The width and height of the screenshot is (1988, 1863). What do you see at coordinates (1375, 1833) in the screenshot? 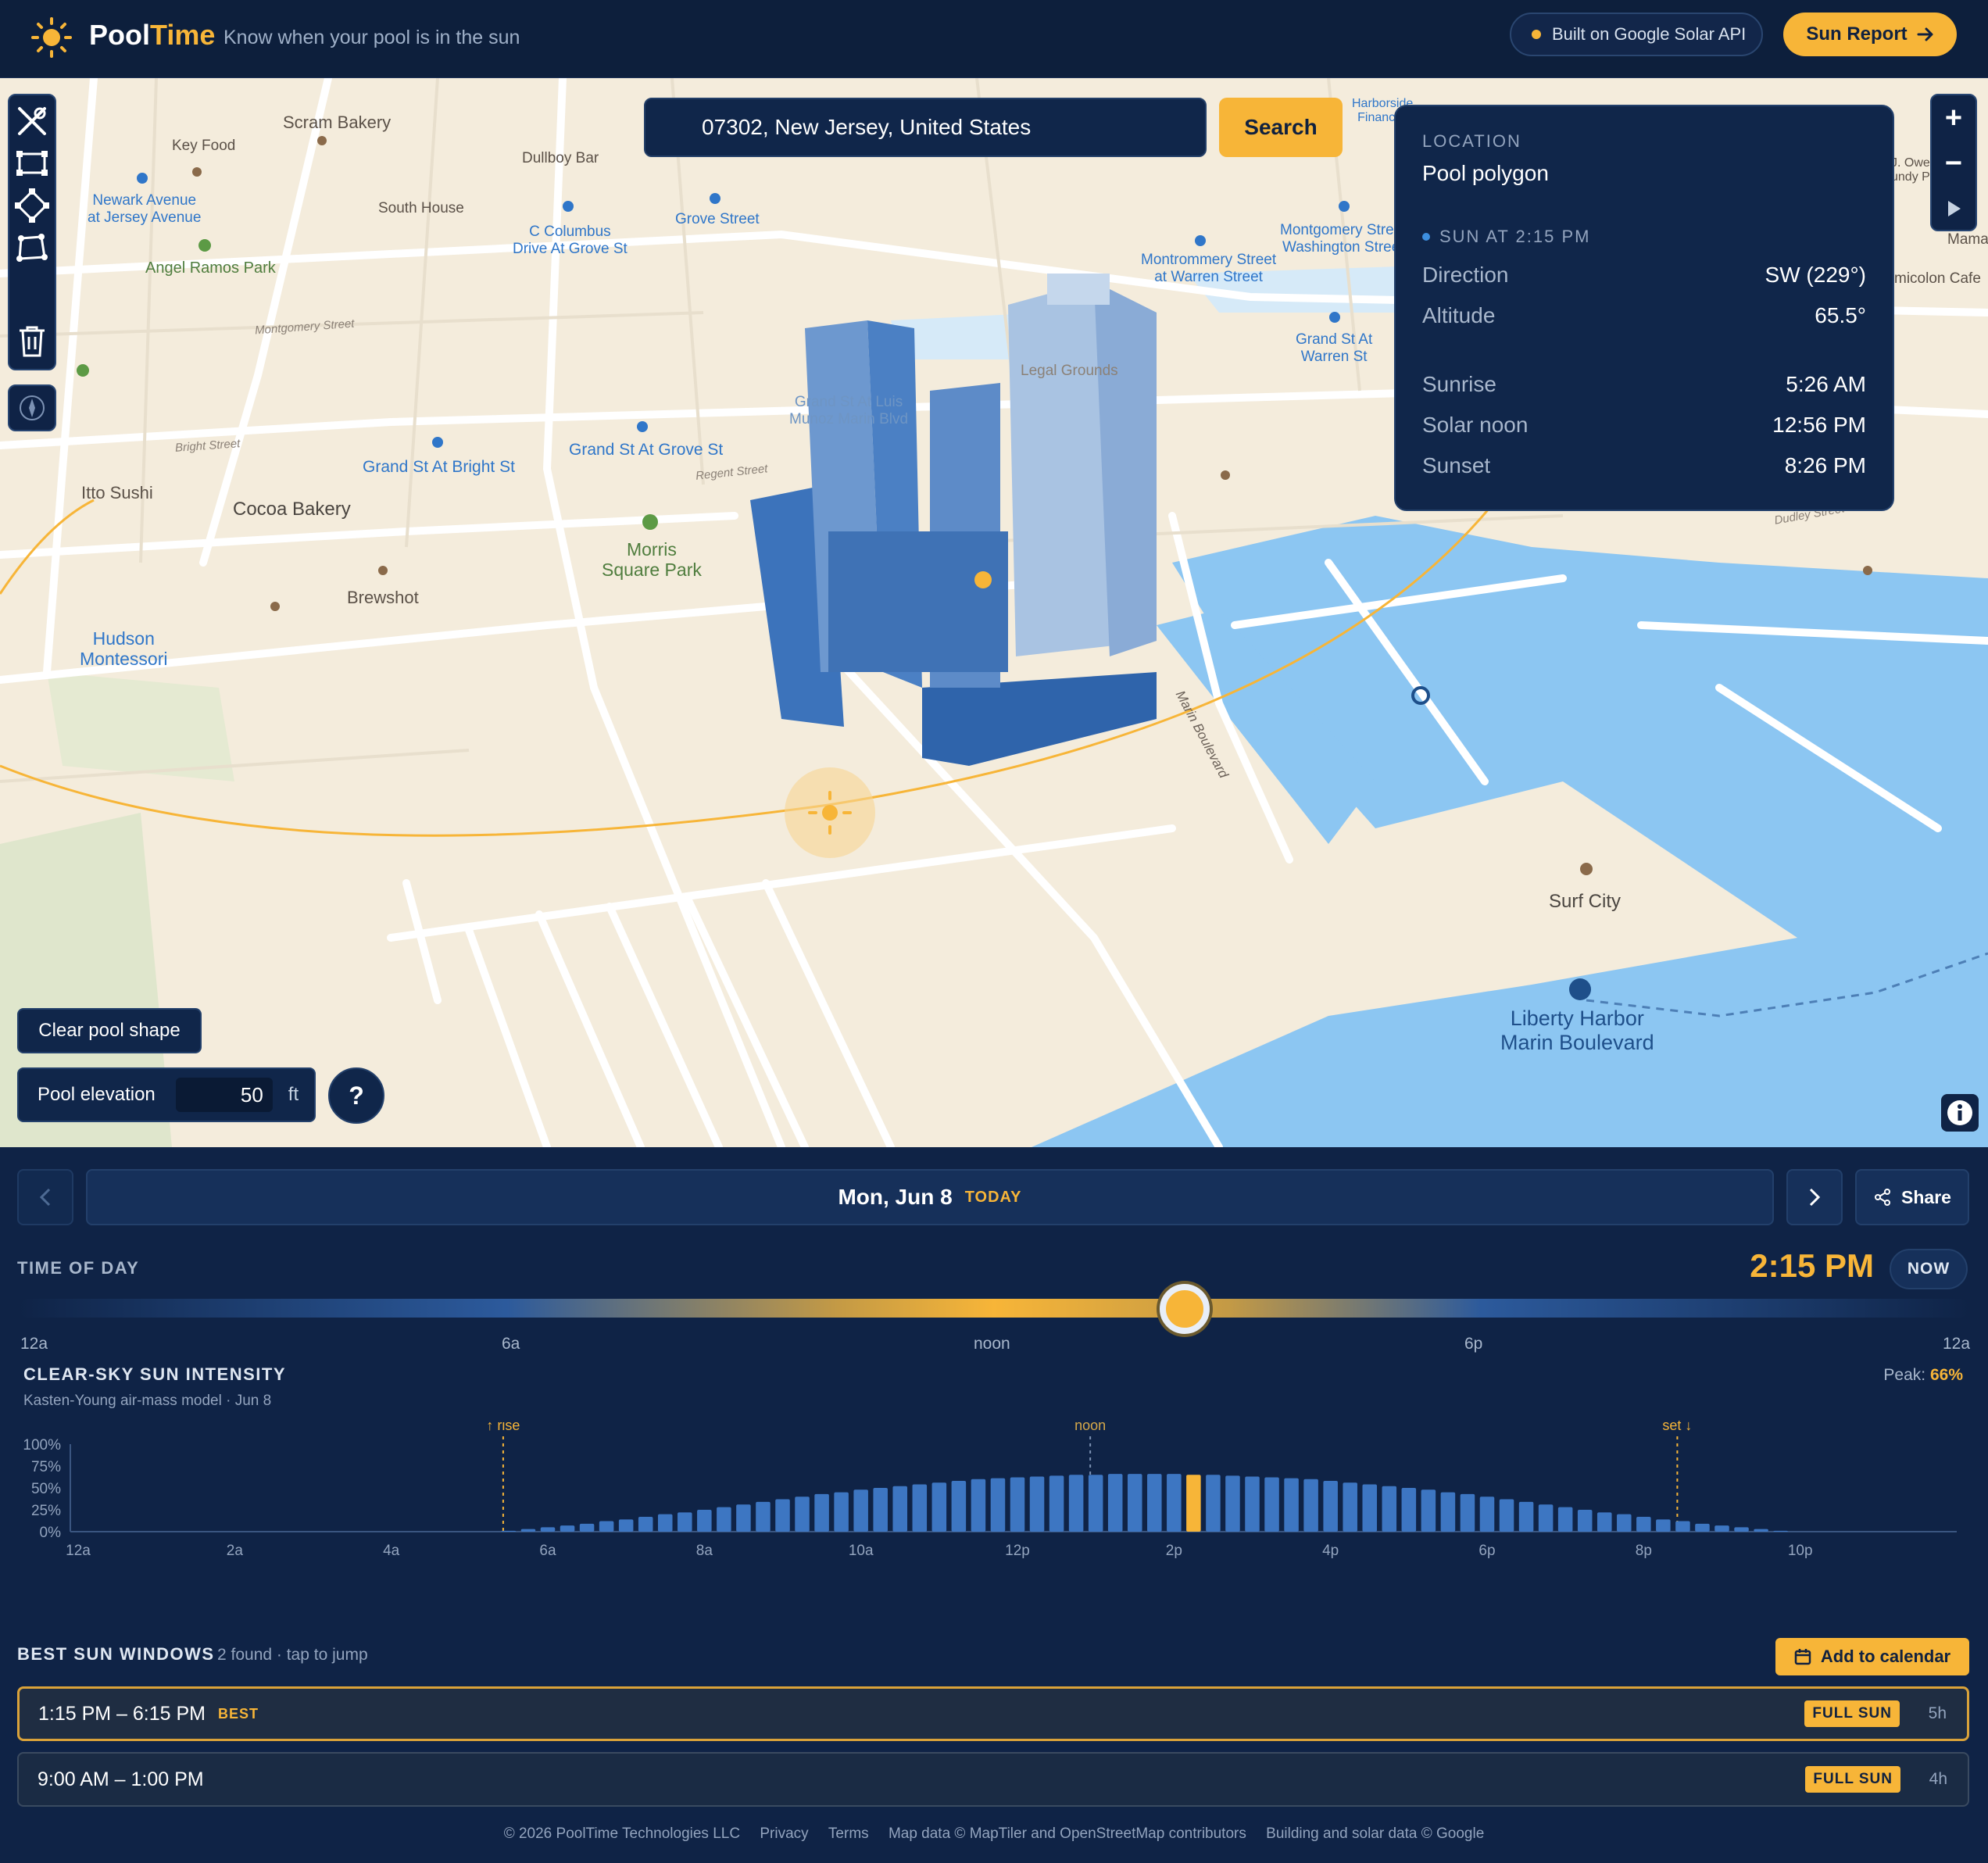
I see `footer-building-data: Building and solar data © Google` at bounding box center [1375, 1833].